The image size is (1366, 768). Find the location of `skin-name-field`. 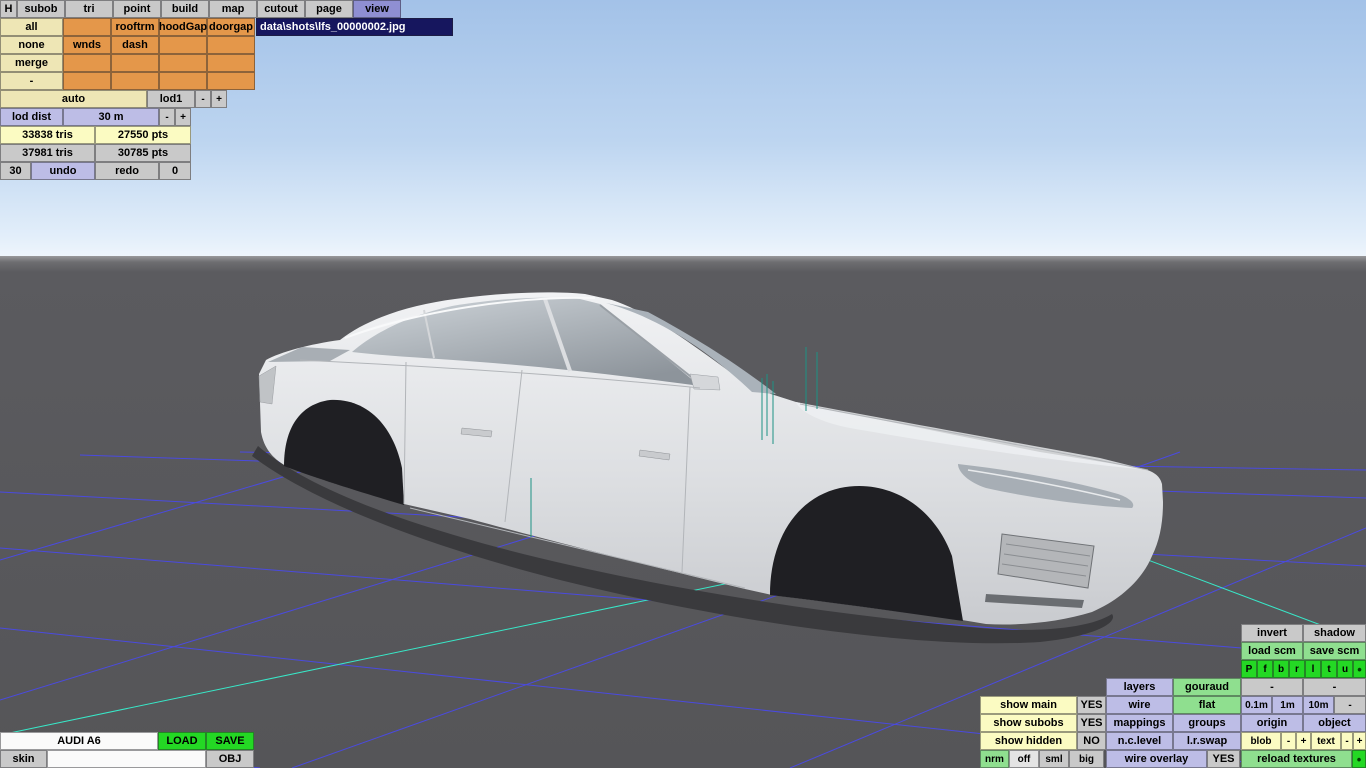

skin-name-field is located at coordinates (126, 759).